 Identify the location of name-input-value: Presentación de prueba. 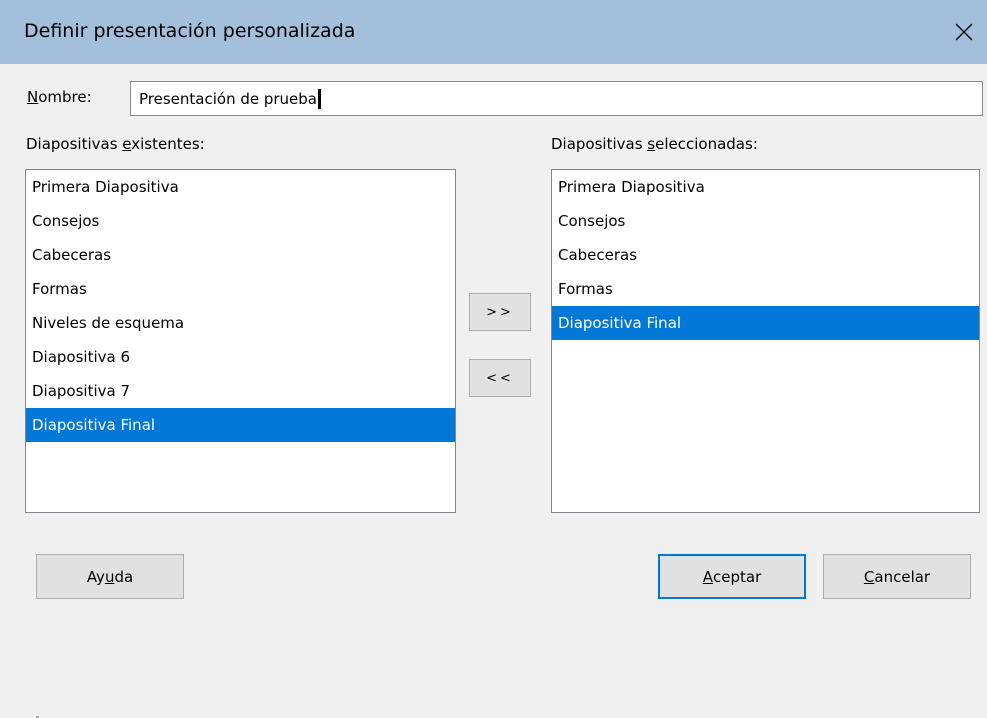
(228, 98).